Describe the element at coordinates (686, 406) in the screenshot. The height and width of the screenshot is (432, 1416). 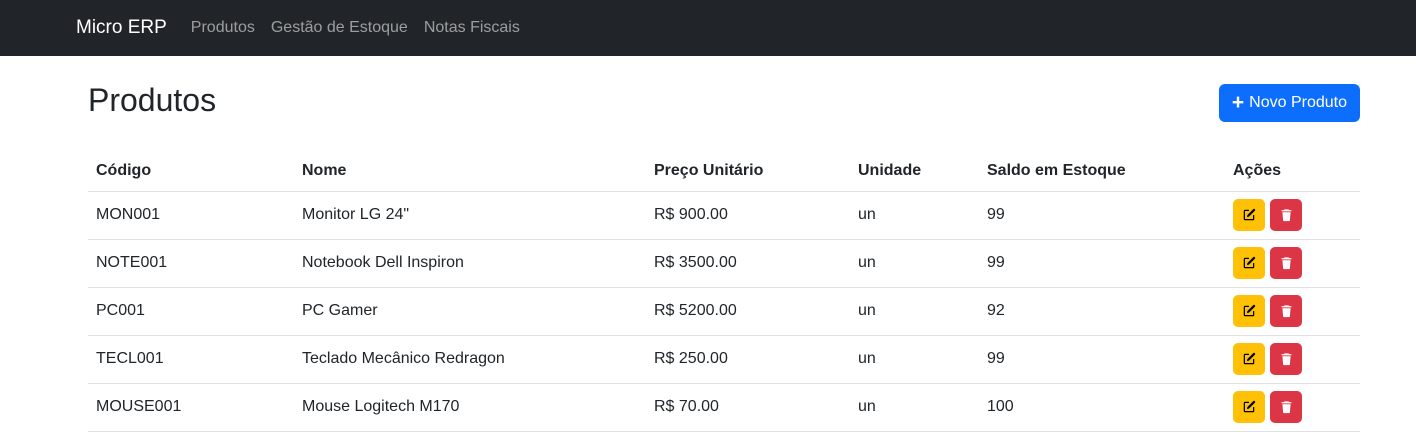
I see `cell-preco: R$ 70.00` at that location.